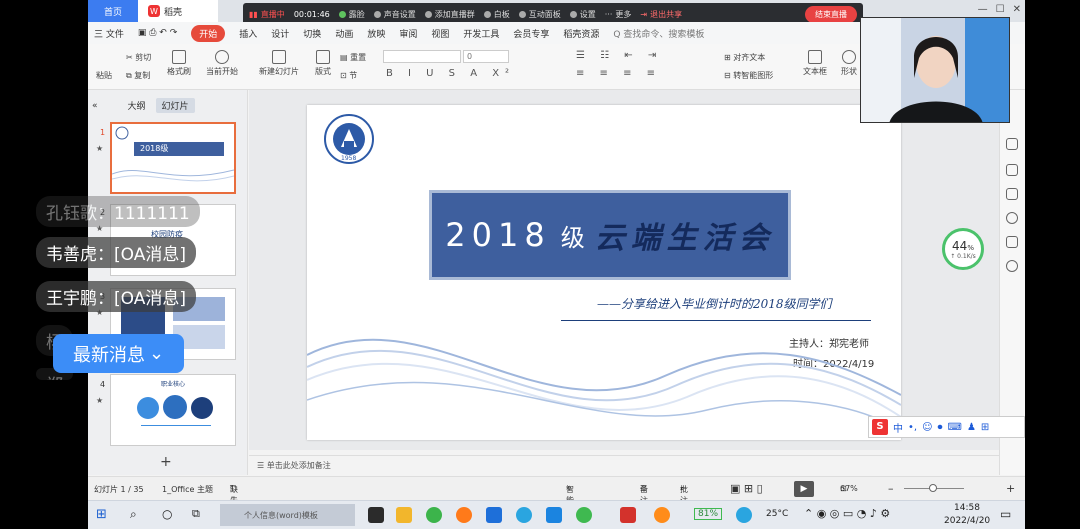 The width and height of the screenshot is (1080, 529). Describe the element at coordinates (610, 235) in the screenshot. I see `slide-title-box: 2018 级 云端生活会` at that location.